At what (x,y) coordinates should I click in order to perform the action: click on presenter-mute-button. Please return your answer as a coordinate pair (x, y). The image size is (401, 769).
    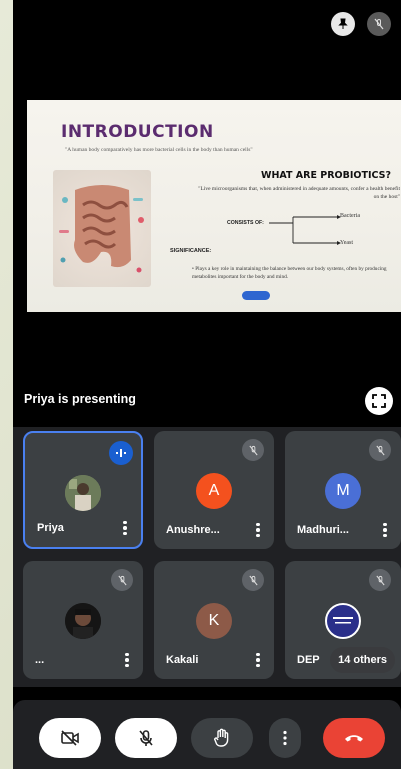
    Looking at the image, I should click on (379, 24).